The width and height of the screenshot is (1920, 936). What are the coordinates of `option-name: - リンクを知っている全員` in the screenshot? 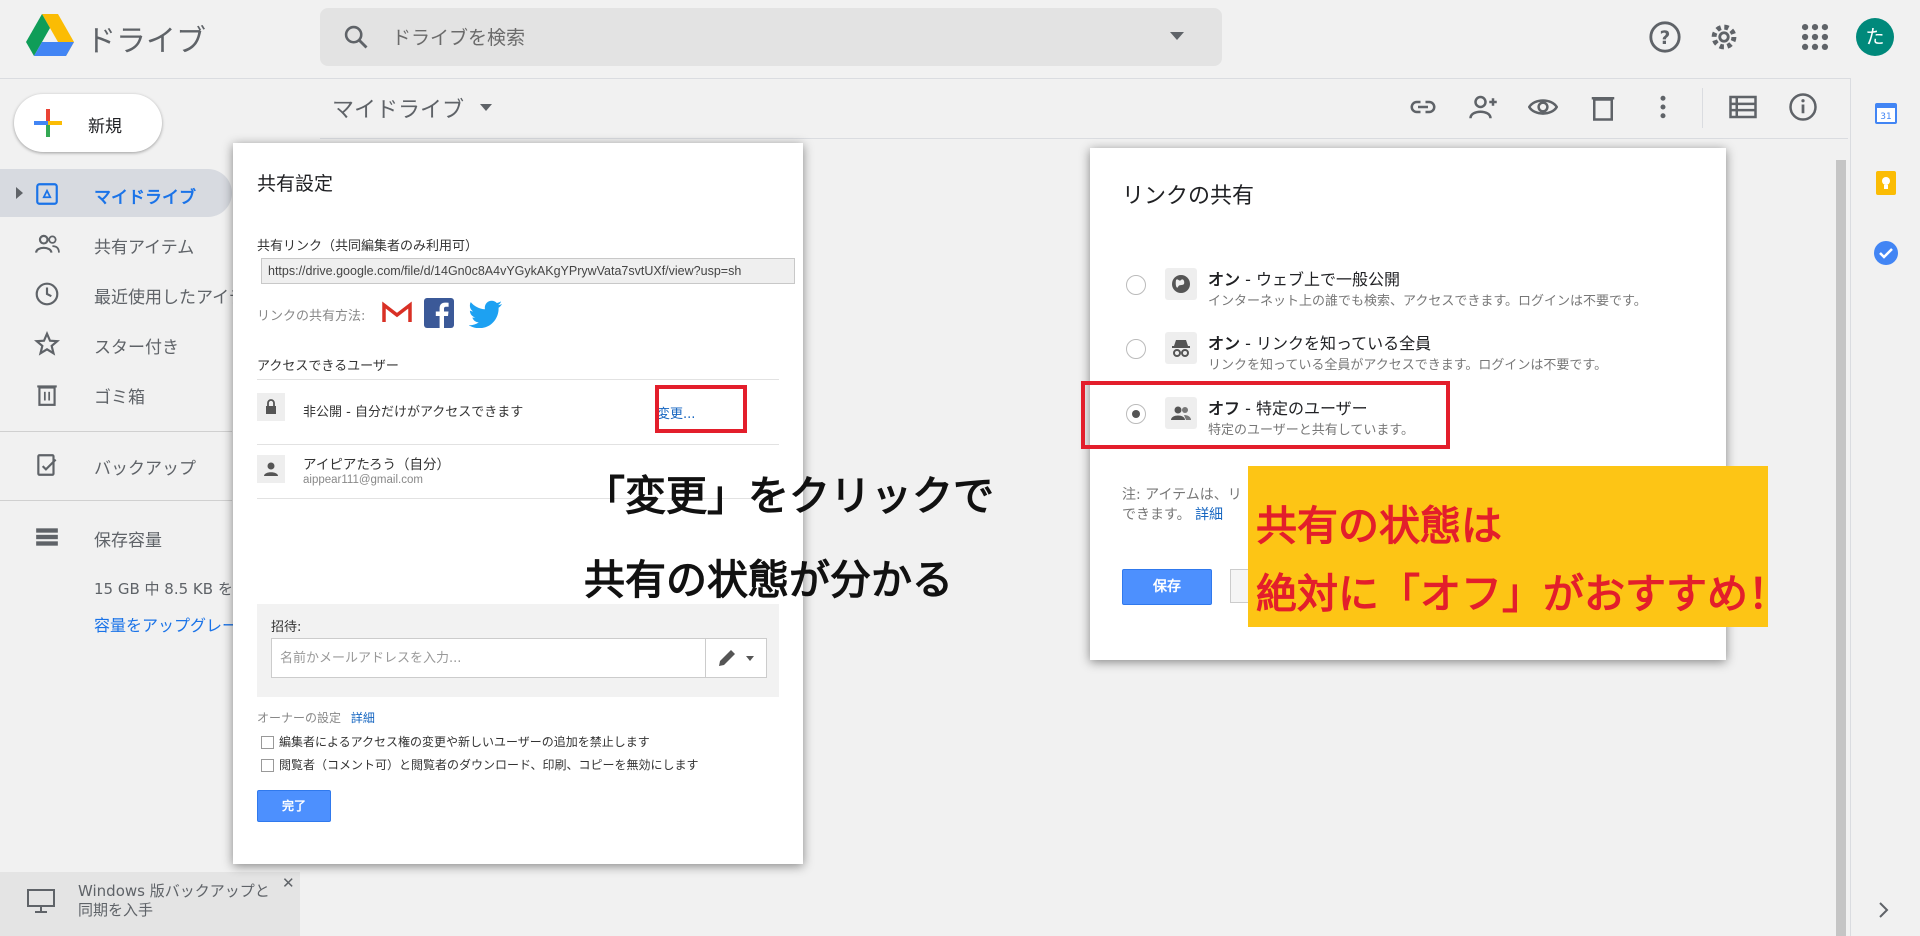 It's located at (1336, 343).